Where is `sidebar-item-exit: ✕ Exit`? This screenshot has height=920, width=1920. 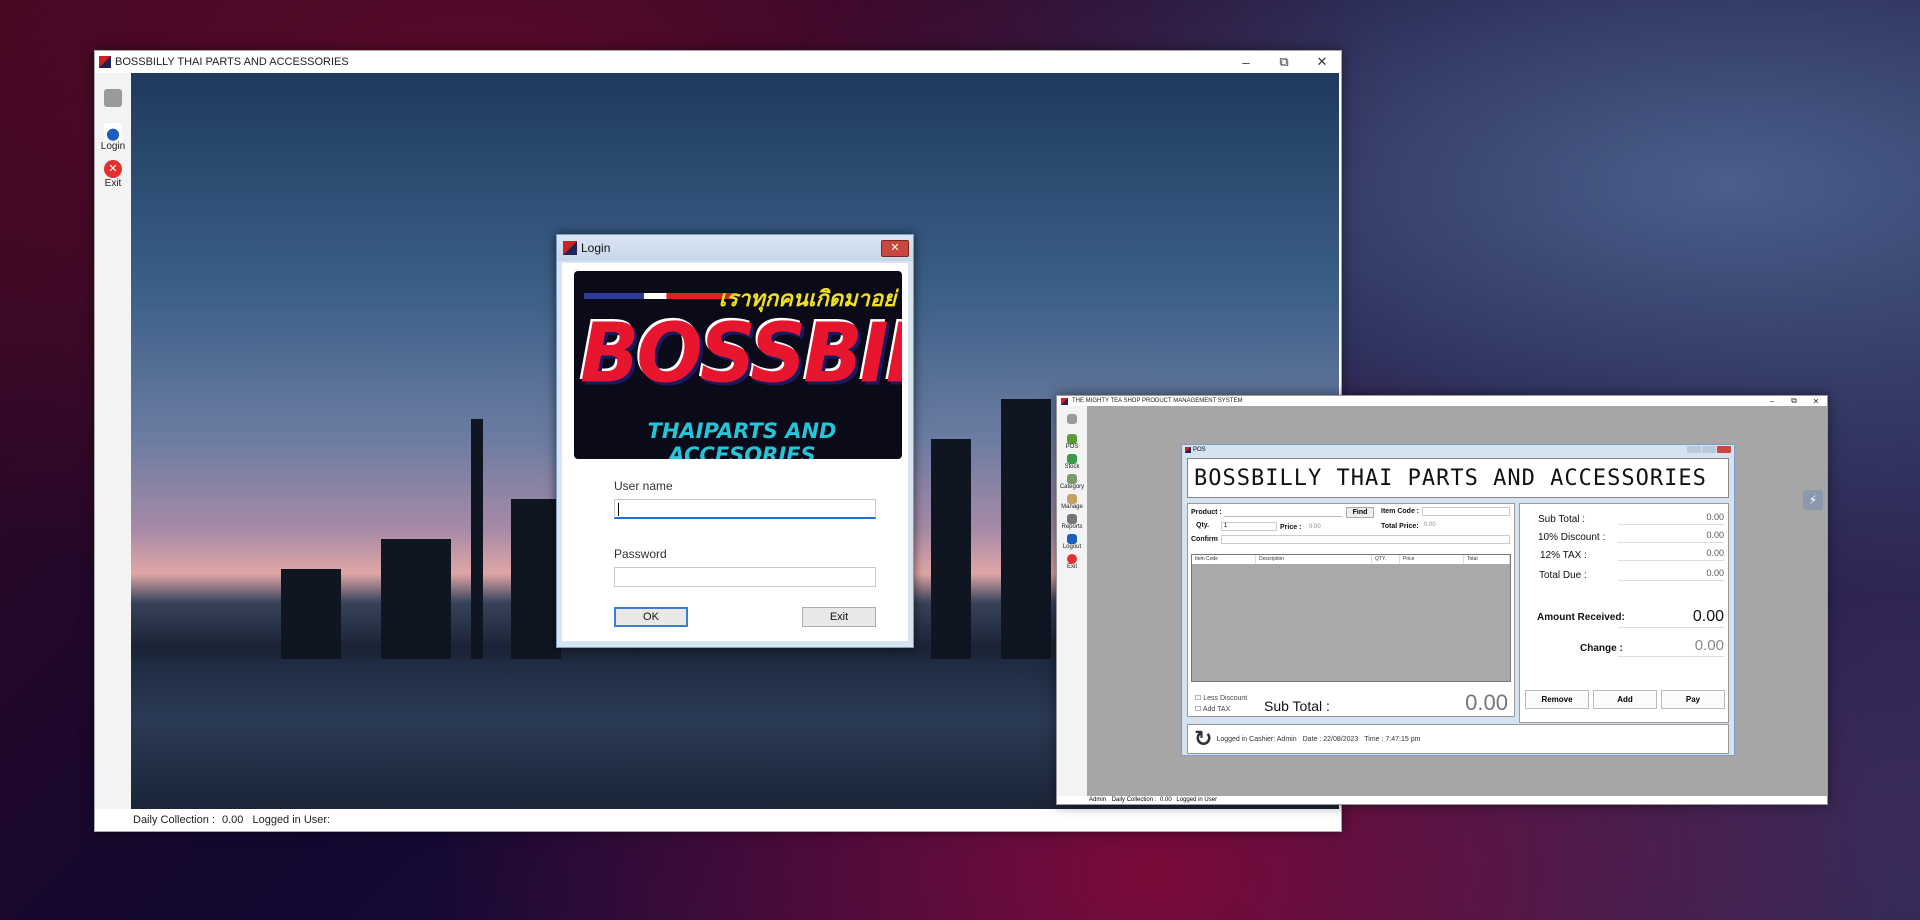 sidebar-item-exit: ✕ Exit is located at coordinates (113, 174).